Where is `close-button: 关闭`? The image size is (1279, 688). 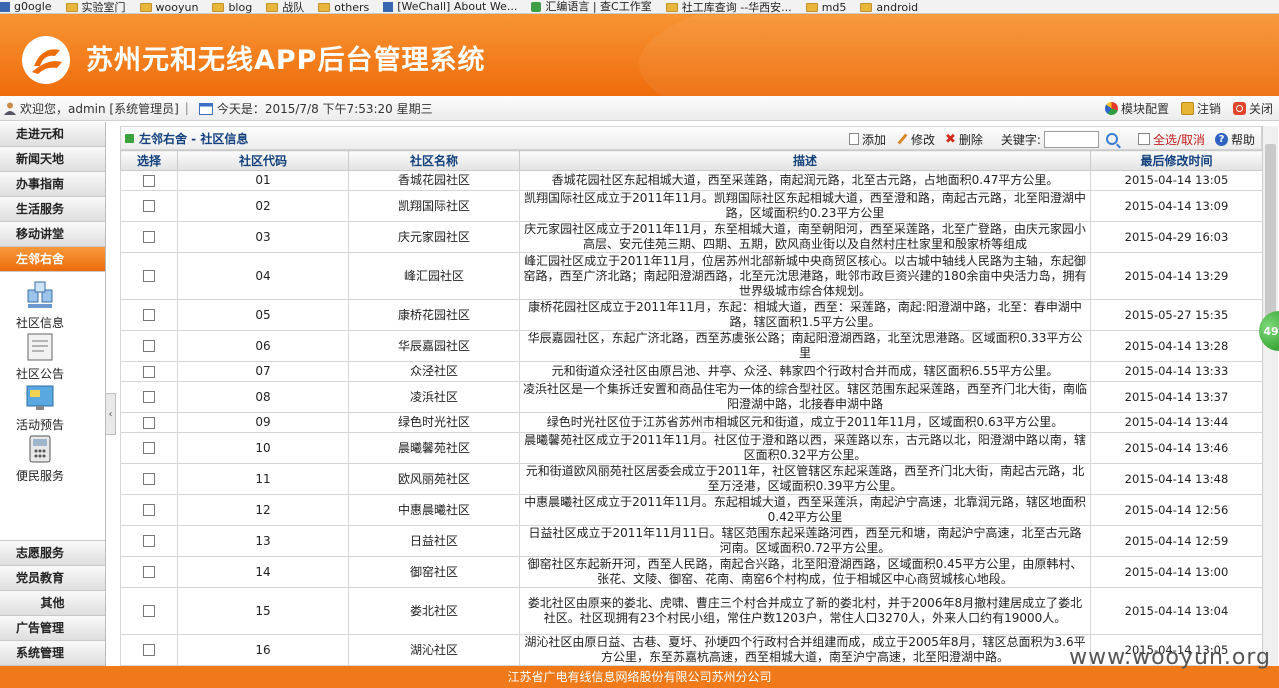
close-button: 关闭 is located at coordinates (1252, 108).